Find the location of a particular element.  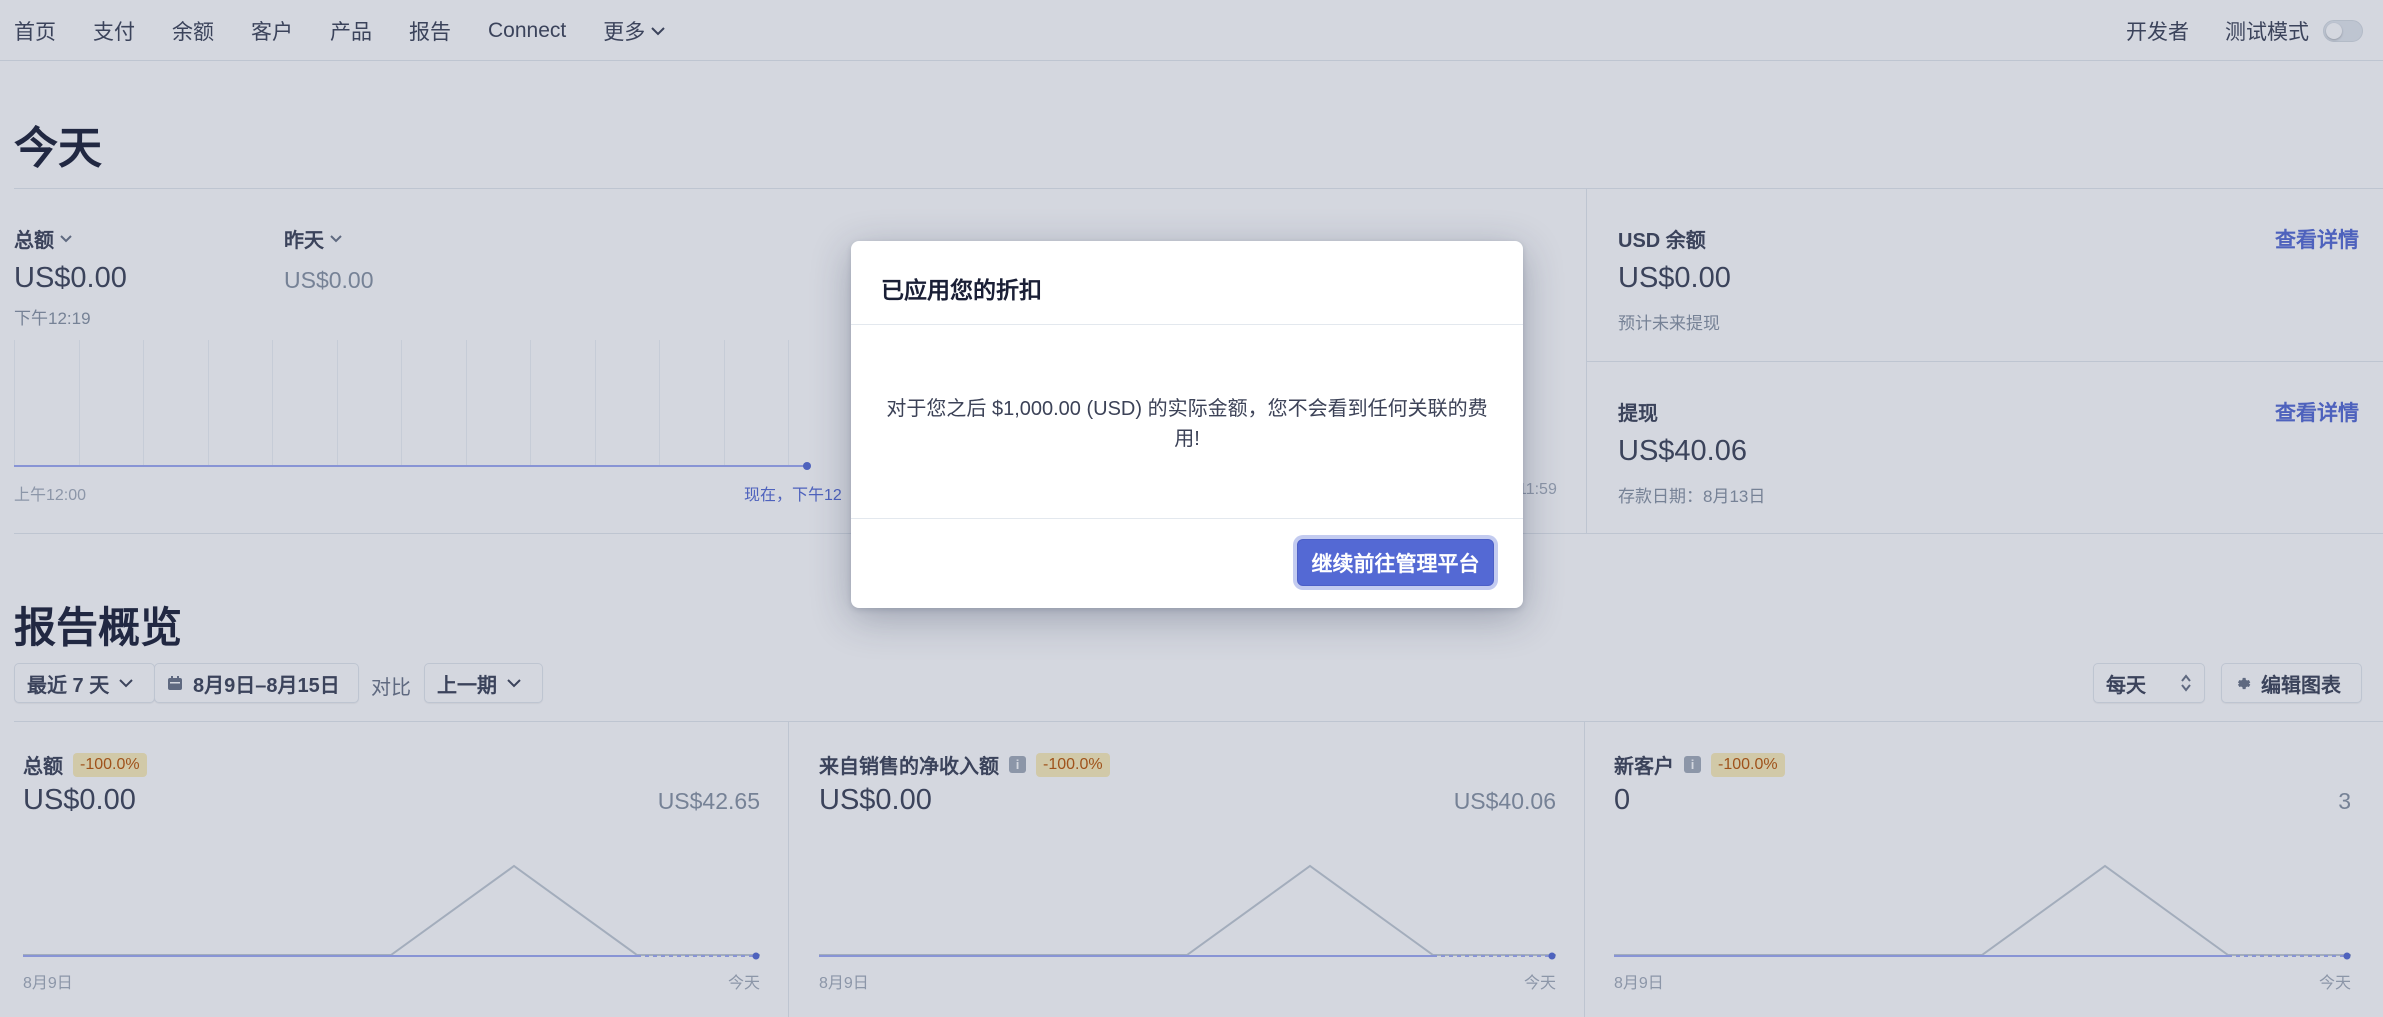

modal-title: 已应用您的折扣 is located at coordinates (961, 290).